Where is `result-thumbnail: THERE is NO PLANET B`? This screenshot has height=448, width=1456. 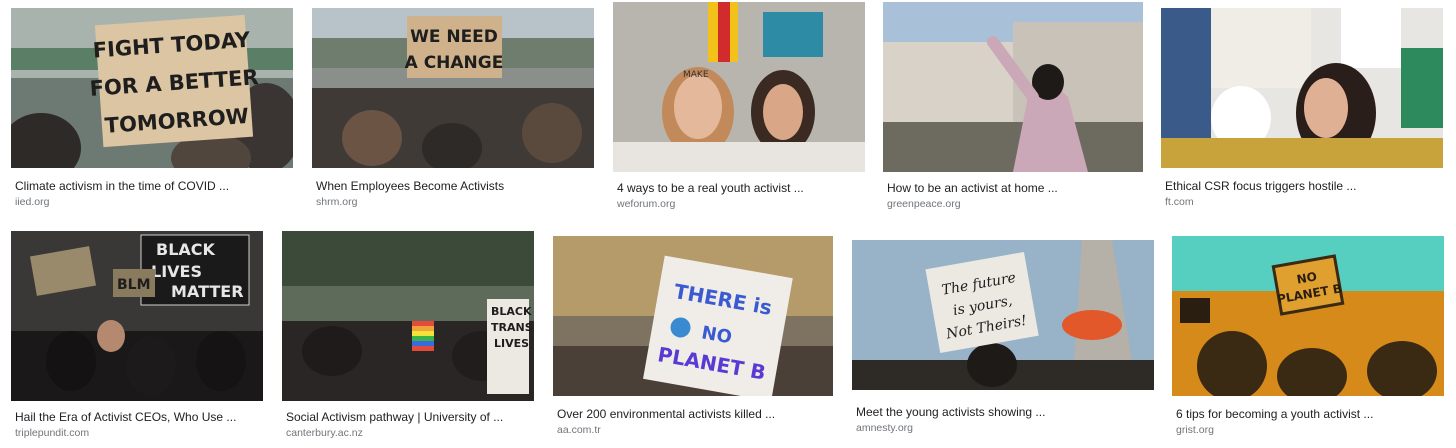
result-thumbnail: THERE is NO PLANET B is located at coordinates (693, 316).